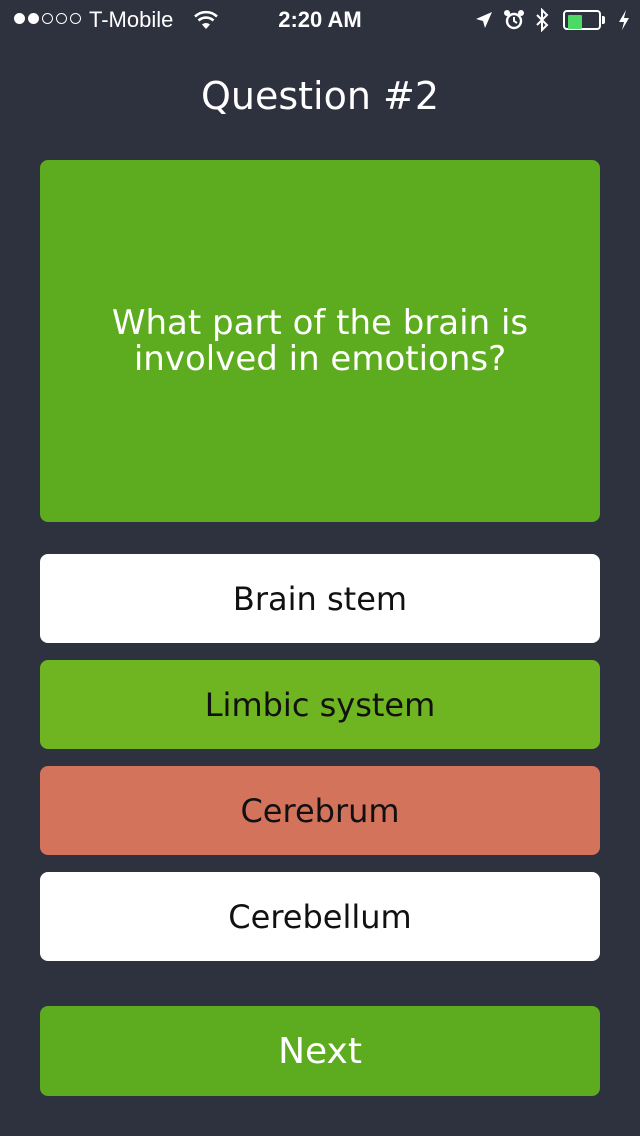 This screenshot has width=640, height=1136. What do you see at coordinates (484, 20) in the screenshot?
I see `location-icon` at bounding box center [484, 20].